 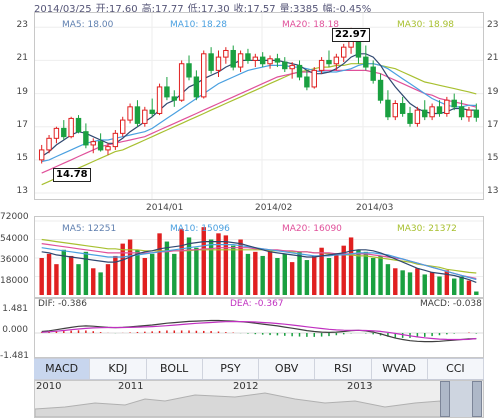 I want to click on tab-wvad: WVAD, so click(x=400, y=369).